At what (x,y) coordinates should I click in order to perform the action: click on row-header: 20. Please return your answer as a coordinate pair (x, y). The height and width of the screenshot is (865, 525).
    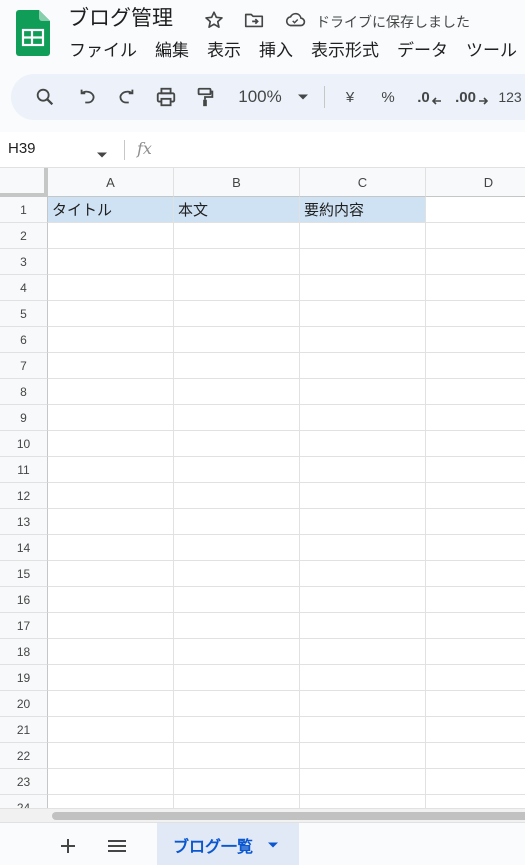
    Looking at the image, I should click on (24, 704).